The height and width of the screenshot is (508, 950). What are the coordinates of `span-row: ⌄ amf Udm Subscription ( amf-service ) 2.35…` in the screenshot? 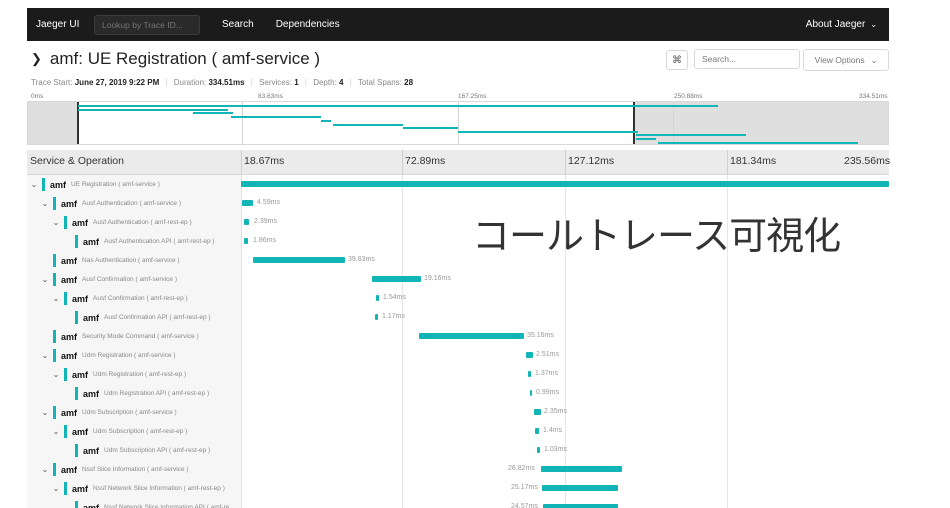 It's located at (458, 412).